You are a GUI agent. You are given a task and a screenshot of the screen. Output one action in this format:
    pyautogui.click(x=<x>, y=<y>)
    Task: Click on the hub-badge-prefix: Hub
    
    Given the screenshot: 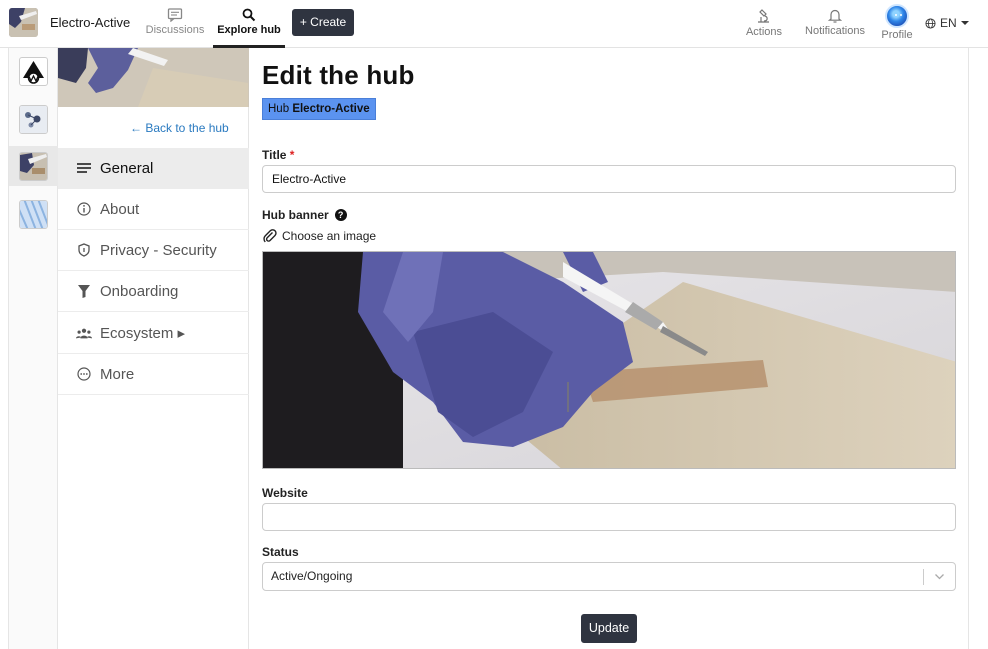 What is the action you would take?
    pyautogui.click(x=279, y=109)
    